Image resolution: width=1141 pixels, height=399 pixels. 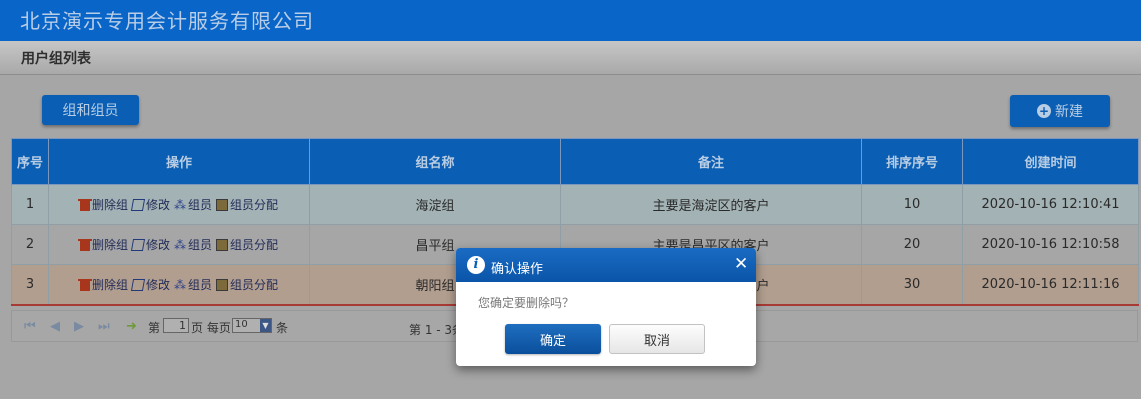 I want to click on info-icon: i, so click(x=476, y=265).